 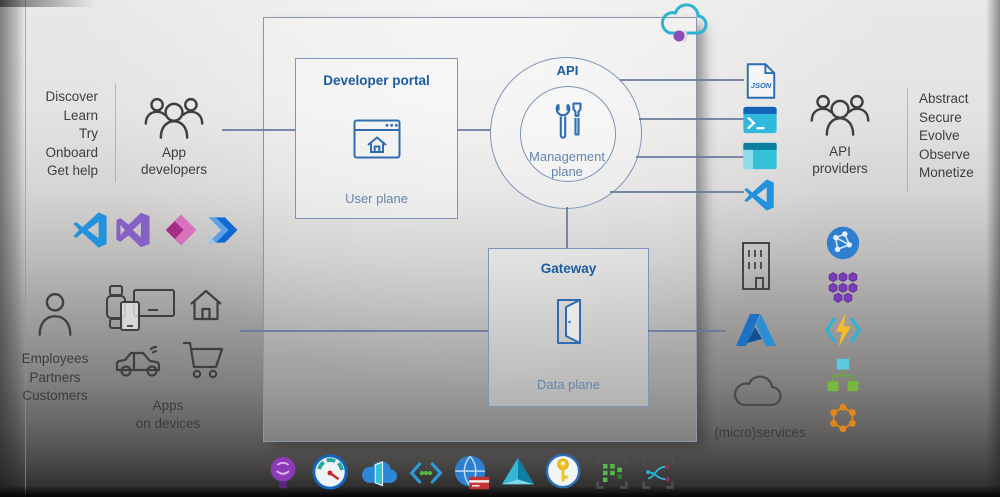 What do you see at coordinates (71, 96) in the screenshot?
I see `activity-item: Discover` at bounding box center [71, 96].